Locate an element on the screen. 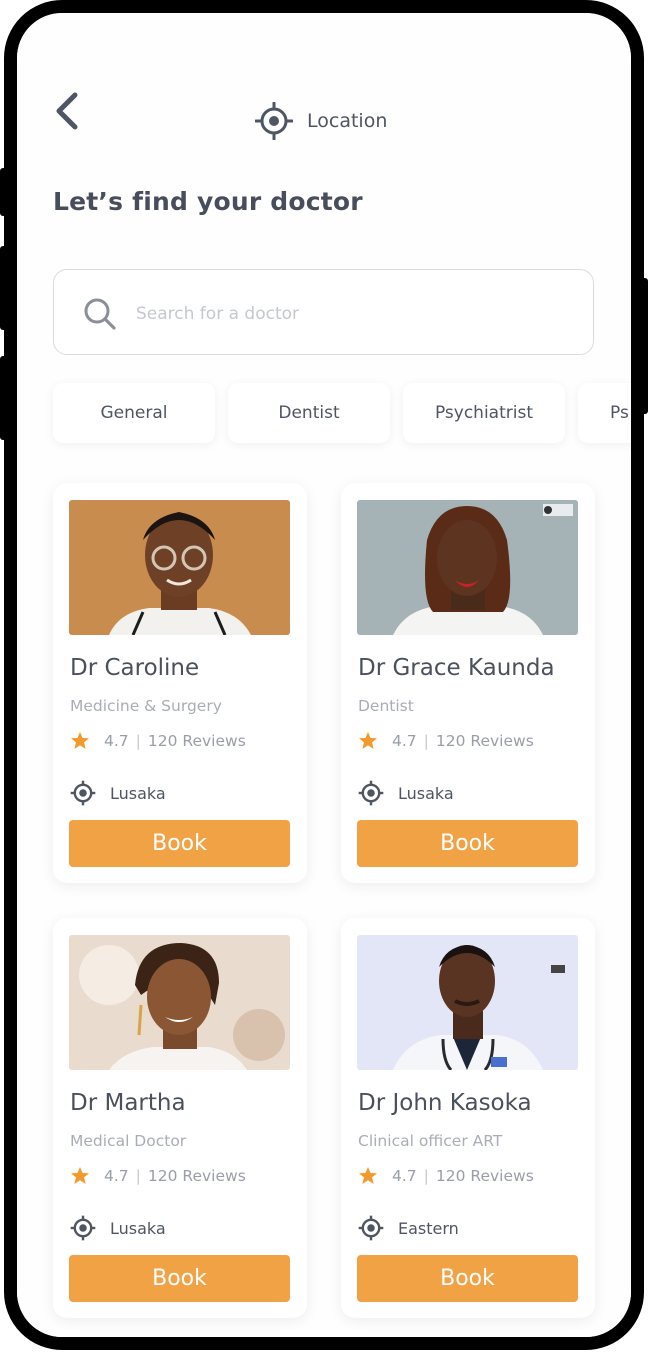  category-chip-dentist: Dentist is located at coordinates (309, 413).